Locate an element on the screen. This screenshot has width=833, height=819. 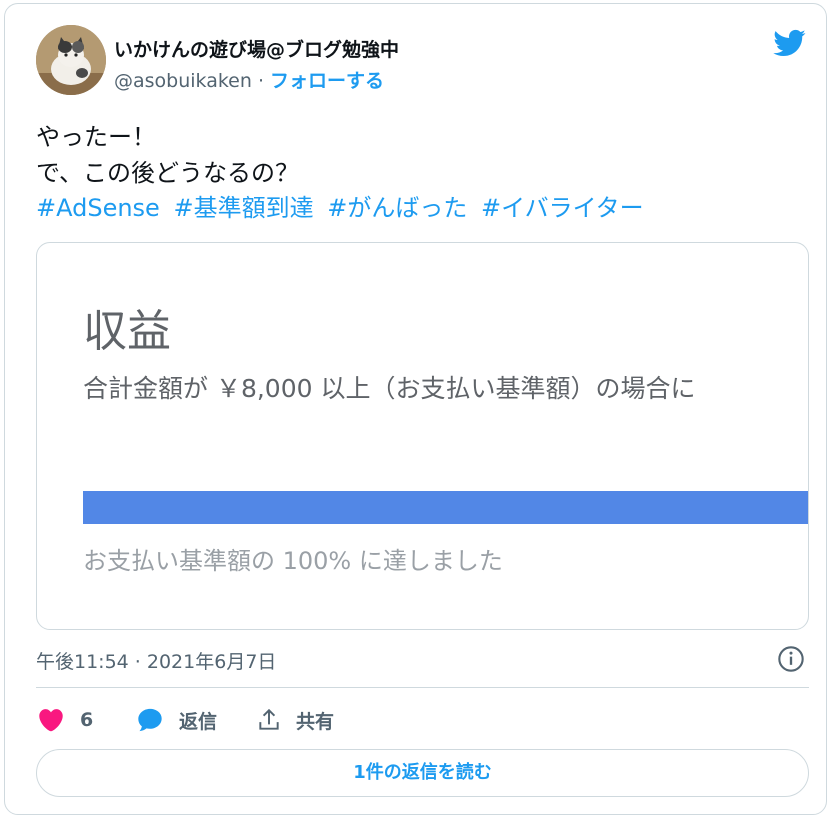
reply-button: 返信 is located at coordinates (176, 720).